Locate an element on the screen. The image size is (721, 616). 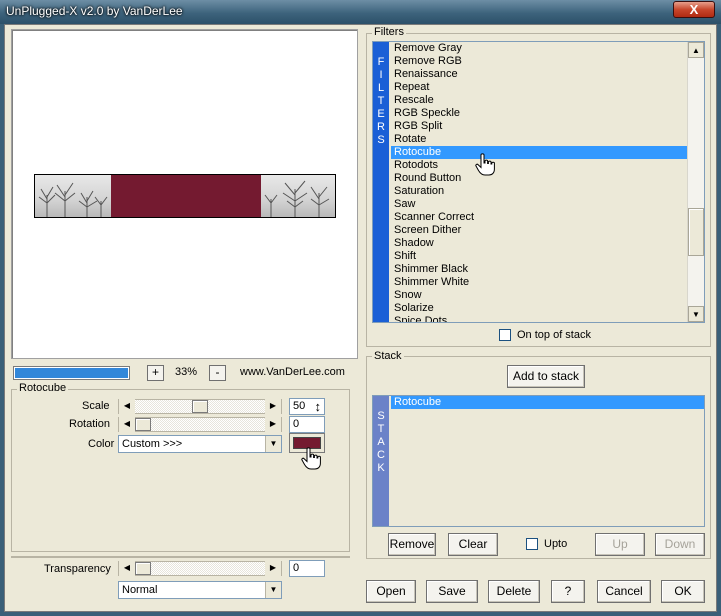
color-label: Color is located at coordinates (101, 444).